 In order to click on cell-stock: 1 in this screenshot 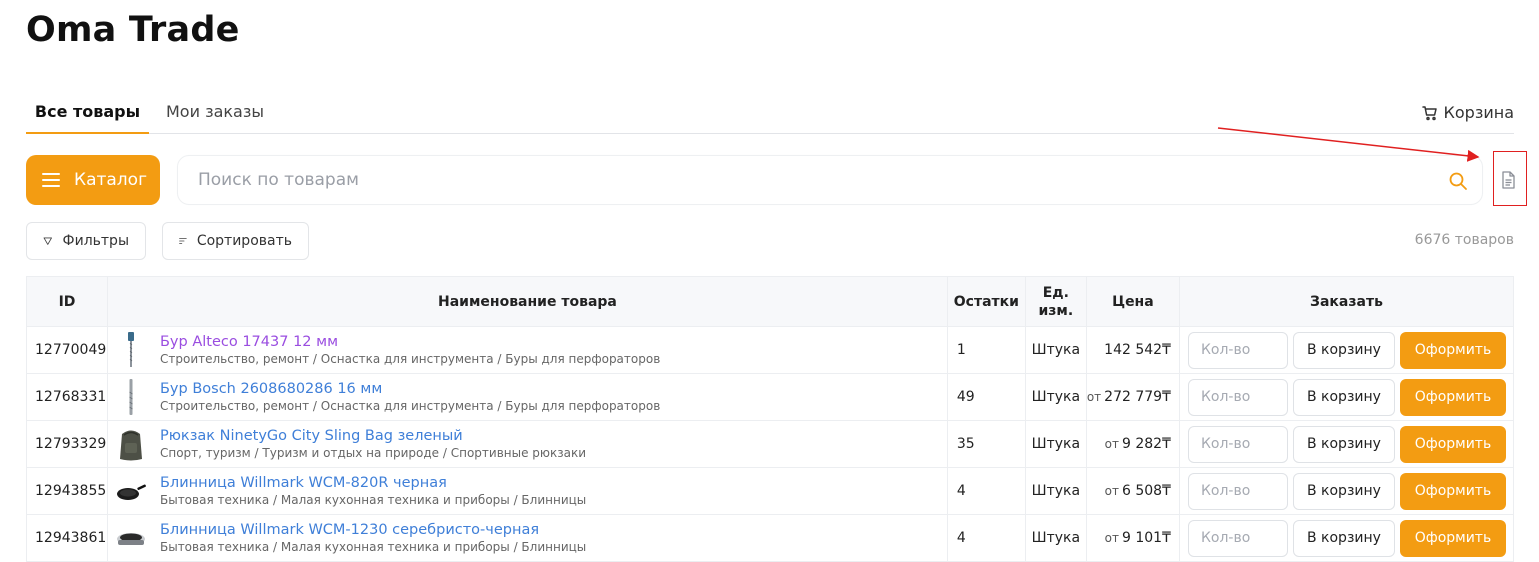, I will do `click(986, 350)`.